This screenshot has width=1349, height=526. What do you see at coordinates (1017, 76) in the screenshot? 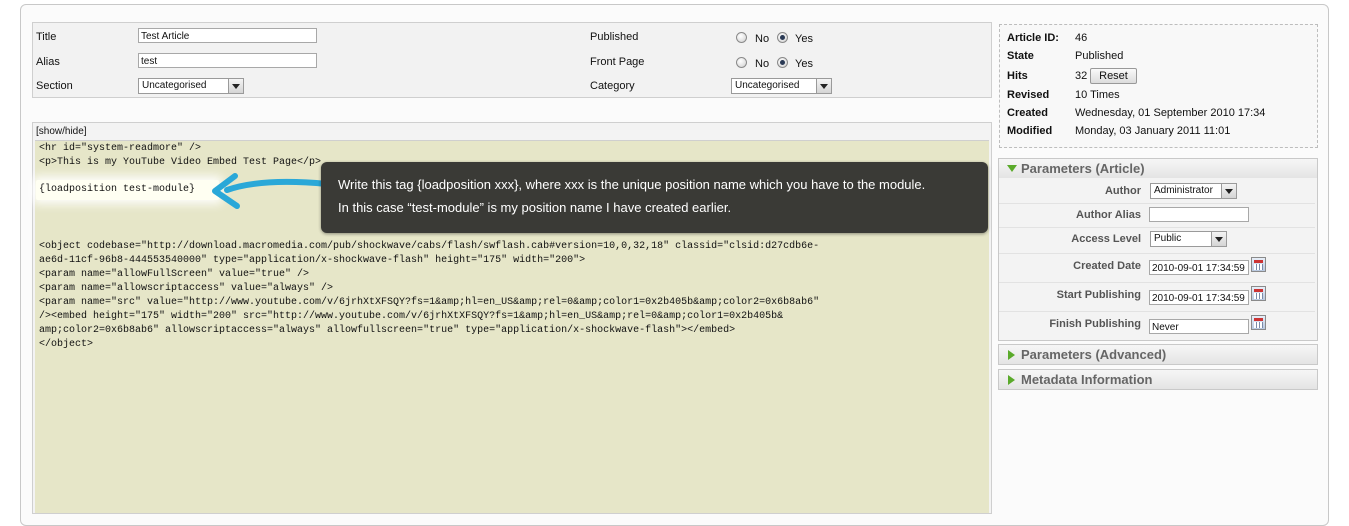
I see `hits-label: Hits` at bounding box center [1017, 76].